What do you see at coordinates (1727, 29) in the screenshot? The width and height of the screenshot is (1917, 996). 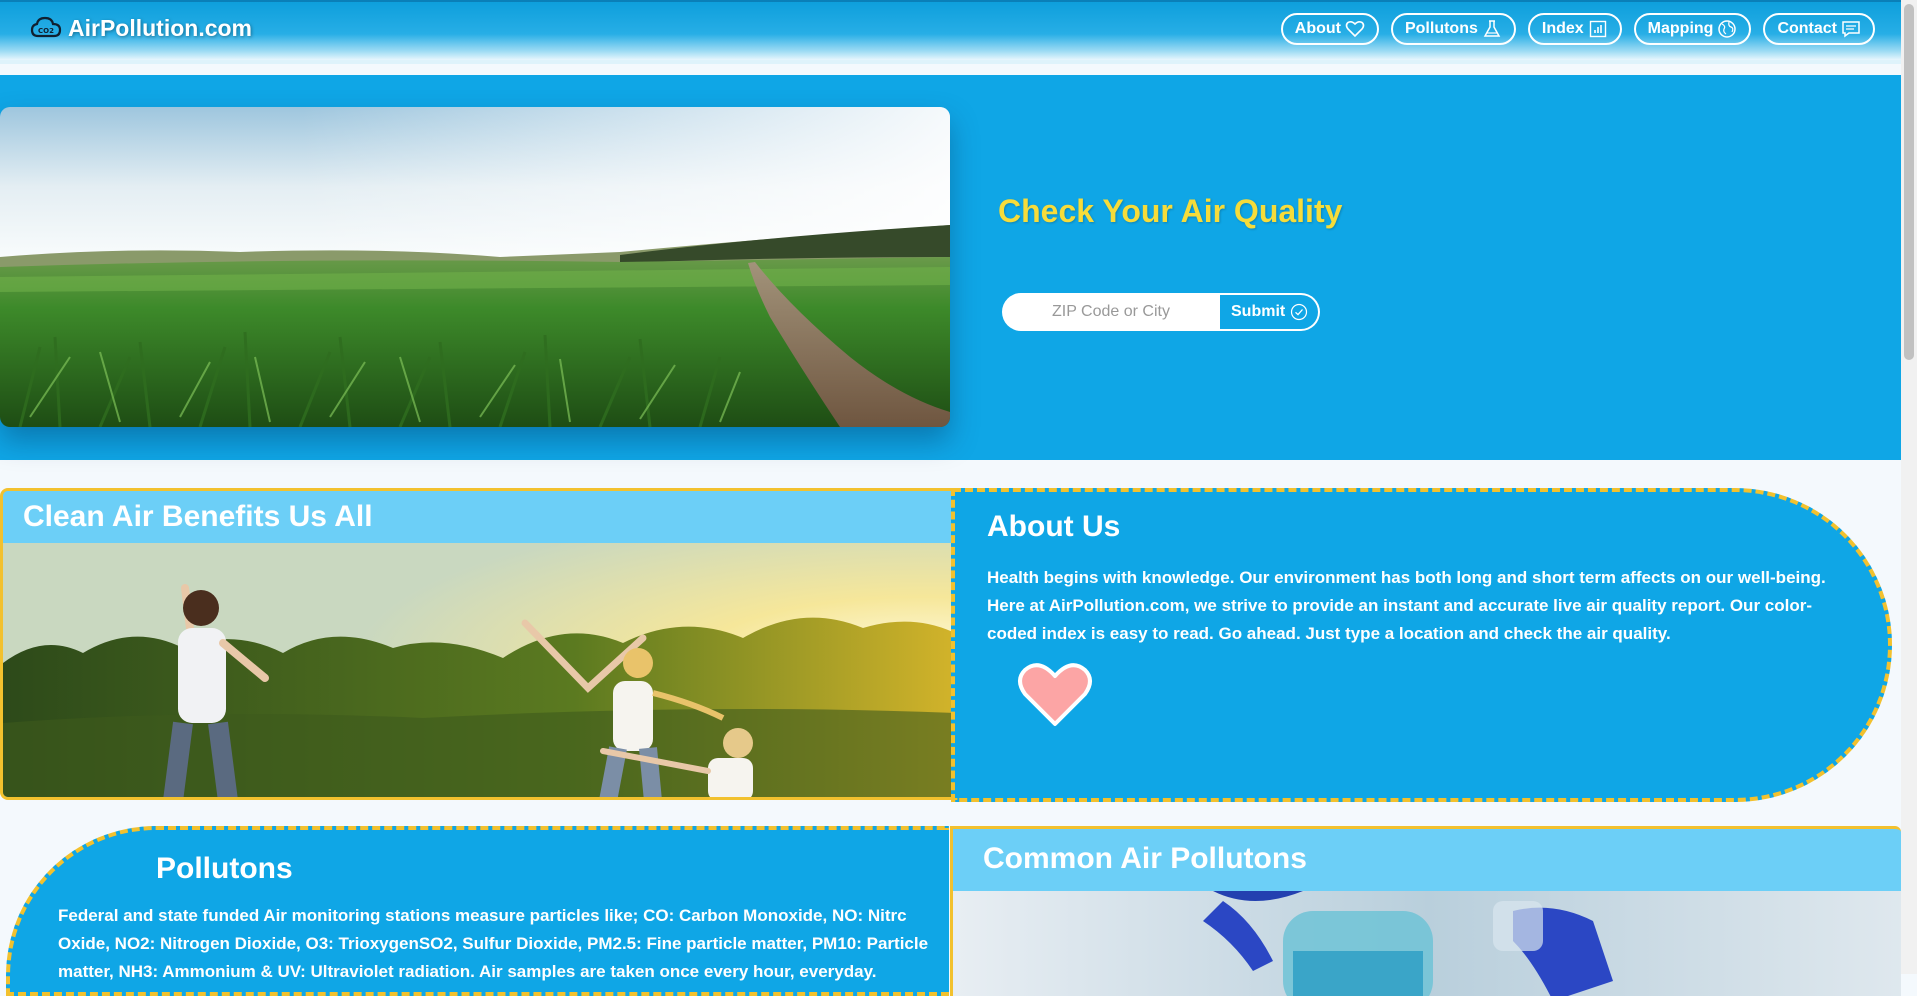 I see `globe-icon` at bounding box center [1727, 29].